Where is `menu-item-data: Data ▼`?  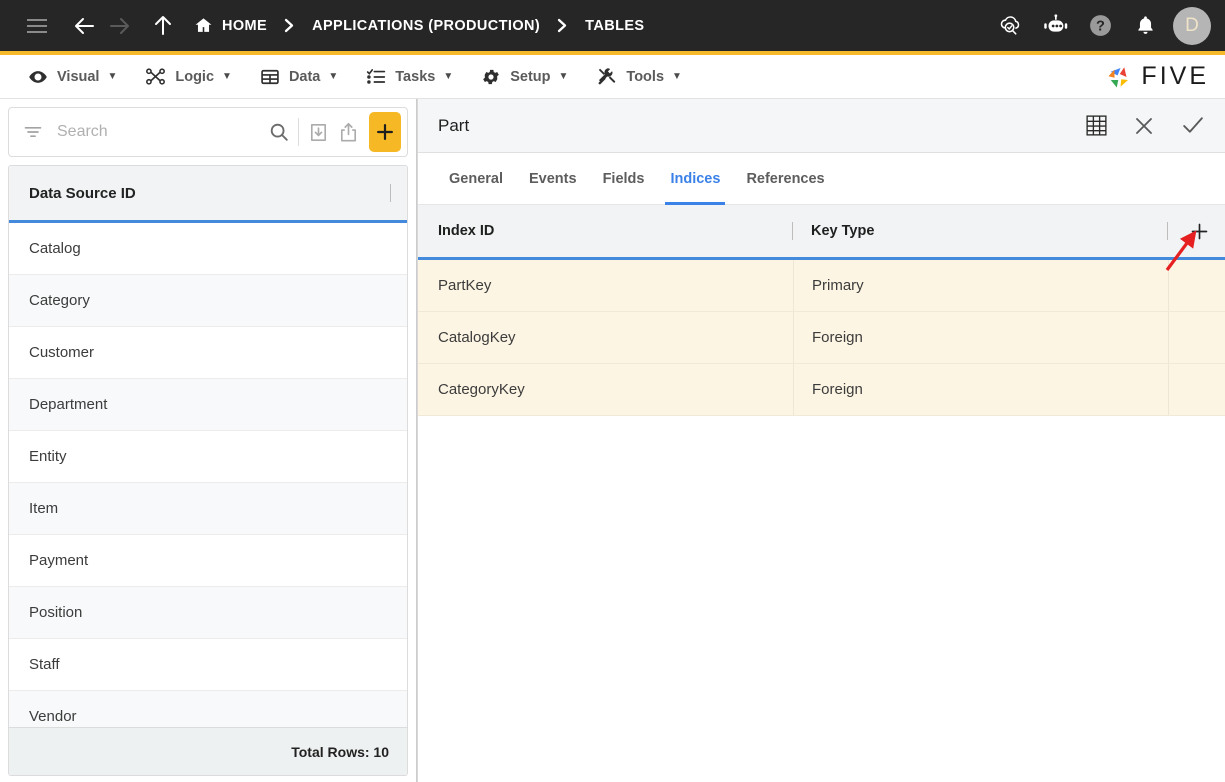
menu-item-data: Data ▼ is located at coordinates (299, 76).